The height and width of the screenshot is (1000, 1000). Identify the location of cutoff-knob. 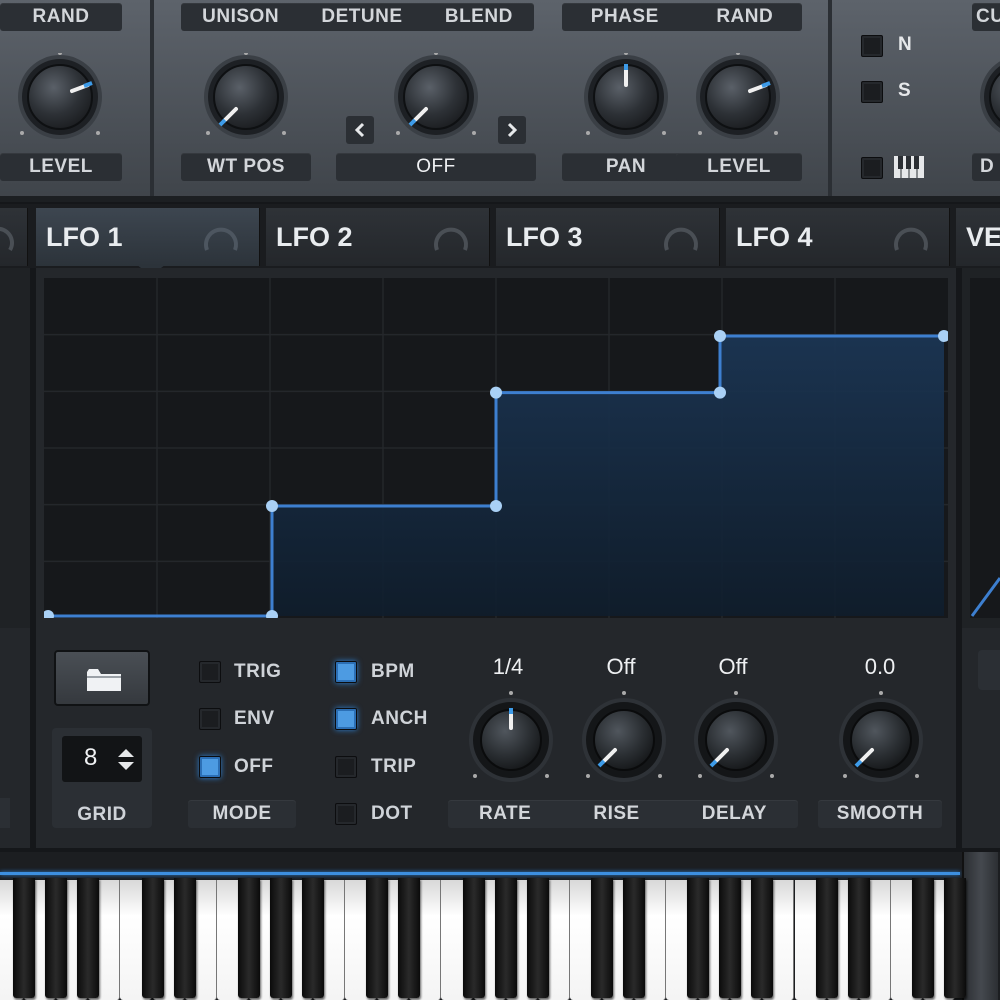
(986, 98).